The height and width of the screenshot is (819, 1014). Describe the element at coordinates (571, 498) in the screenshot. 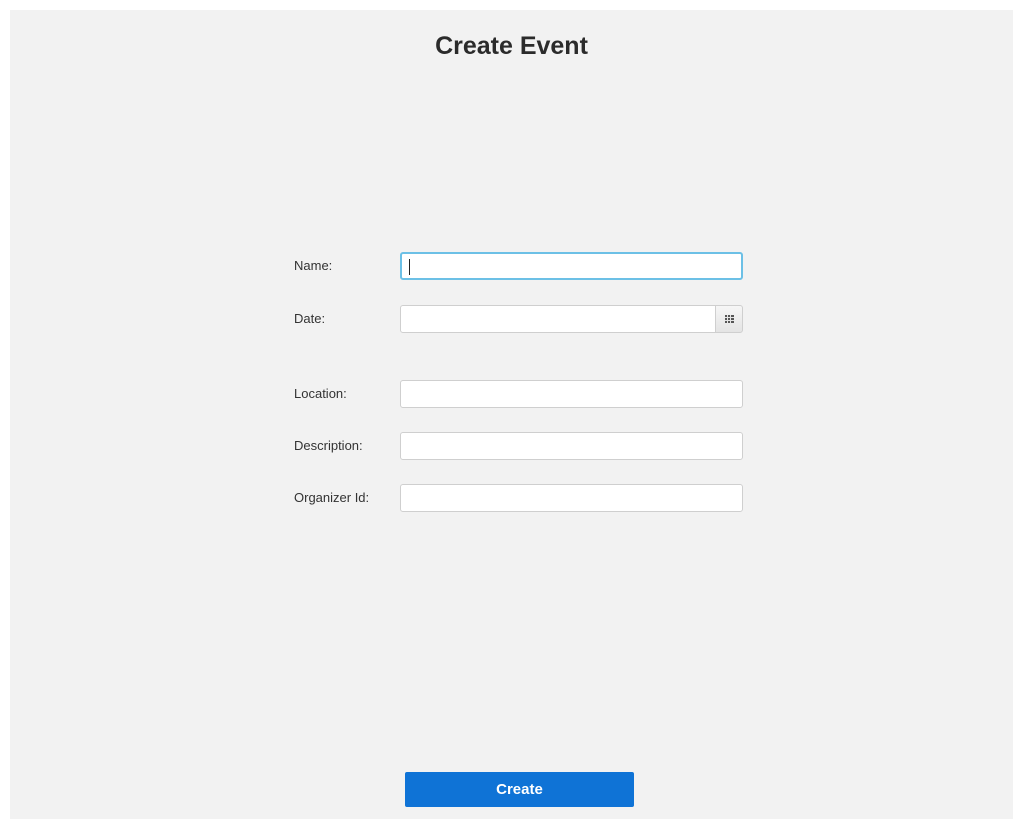

I see `organizer-id-input` at that location.